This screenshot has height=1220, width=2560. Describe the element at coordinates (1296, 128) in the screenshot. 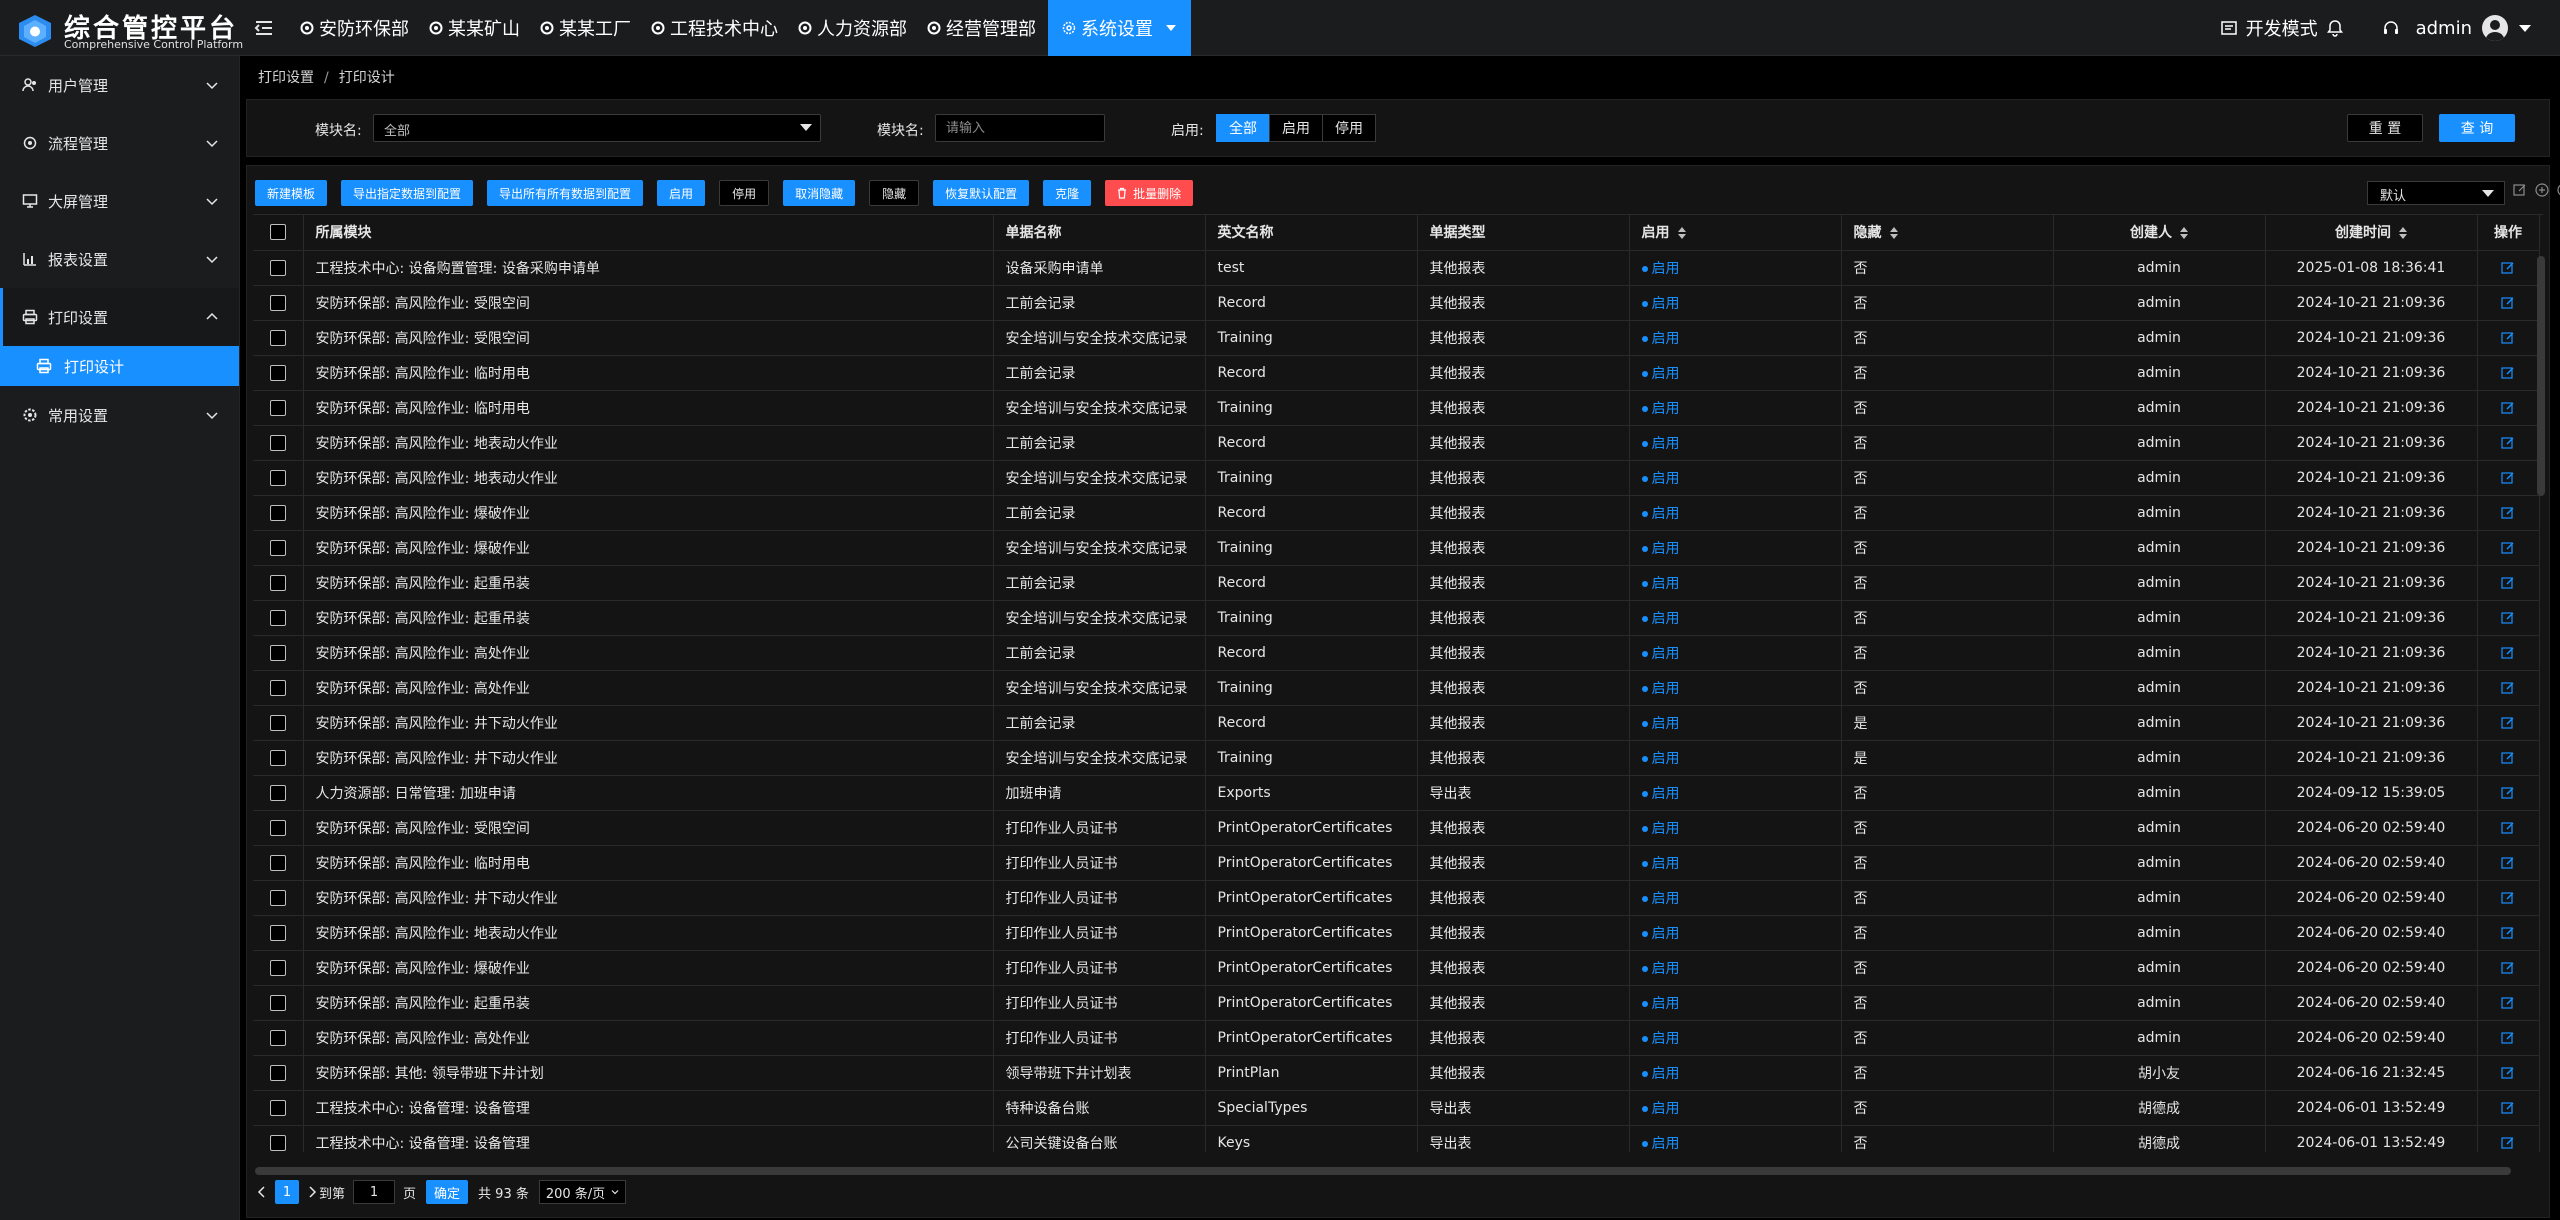

I see `enable-option-on: 启用` at that location.